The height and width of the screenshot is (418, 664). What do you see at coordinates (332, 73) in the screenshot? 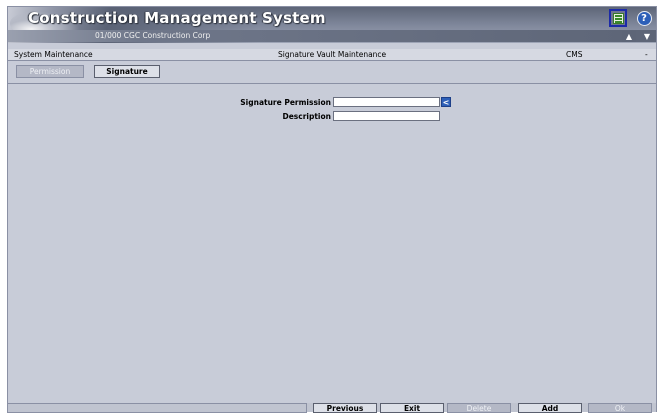
I see `tab-bar: Permission Signature` at bounding box center [332, 73].